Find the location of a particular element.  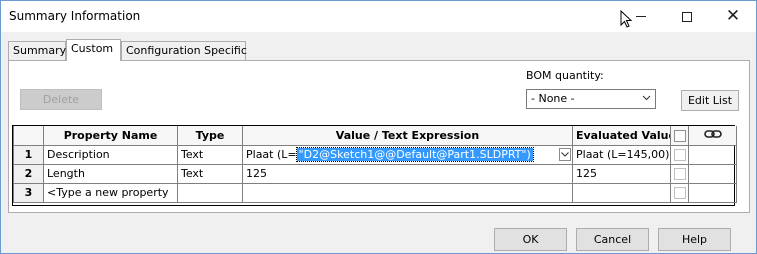

table-row: 2 Length Text 125 125 is located at coordinates (375, 173).